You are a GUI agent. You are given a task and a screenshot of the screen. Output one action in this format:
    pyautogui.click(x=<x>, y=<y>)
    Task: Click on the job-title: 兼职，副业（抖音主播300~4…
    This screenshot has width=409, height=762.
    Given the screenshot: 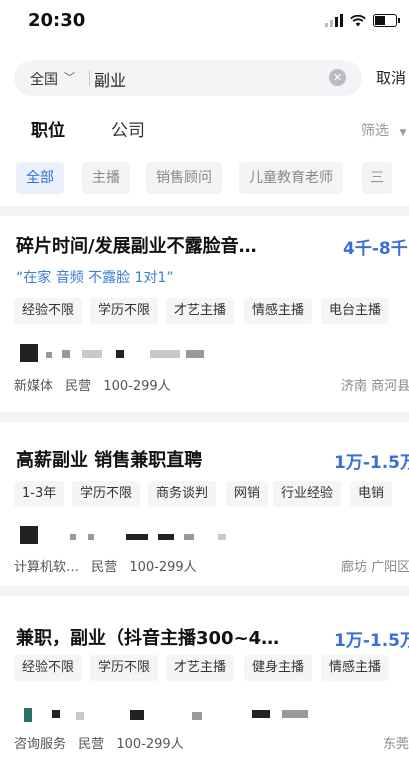 What is the action you would take?
    pyautogui.click(x=148, y=638)
    